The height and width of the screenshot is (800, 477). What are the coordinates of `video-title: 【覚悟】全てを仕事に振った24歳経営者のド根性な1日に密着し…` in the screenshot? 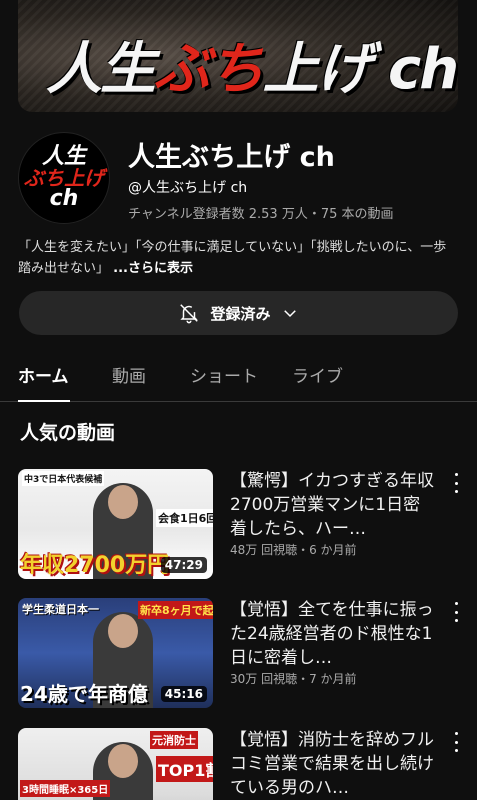 It's located at (332, 634).